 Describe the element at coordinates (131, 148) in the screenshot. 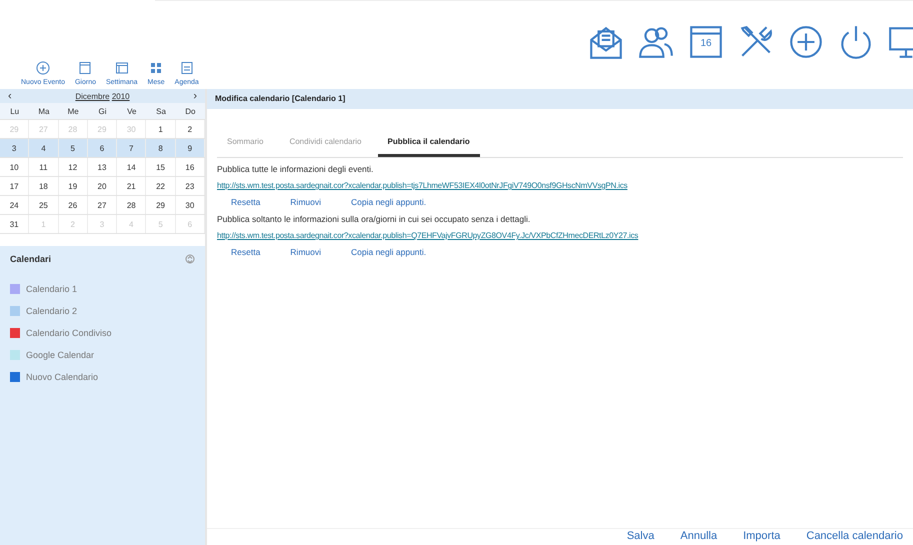

I see `day-cell: 7` at that location.